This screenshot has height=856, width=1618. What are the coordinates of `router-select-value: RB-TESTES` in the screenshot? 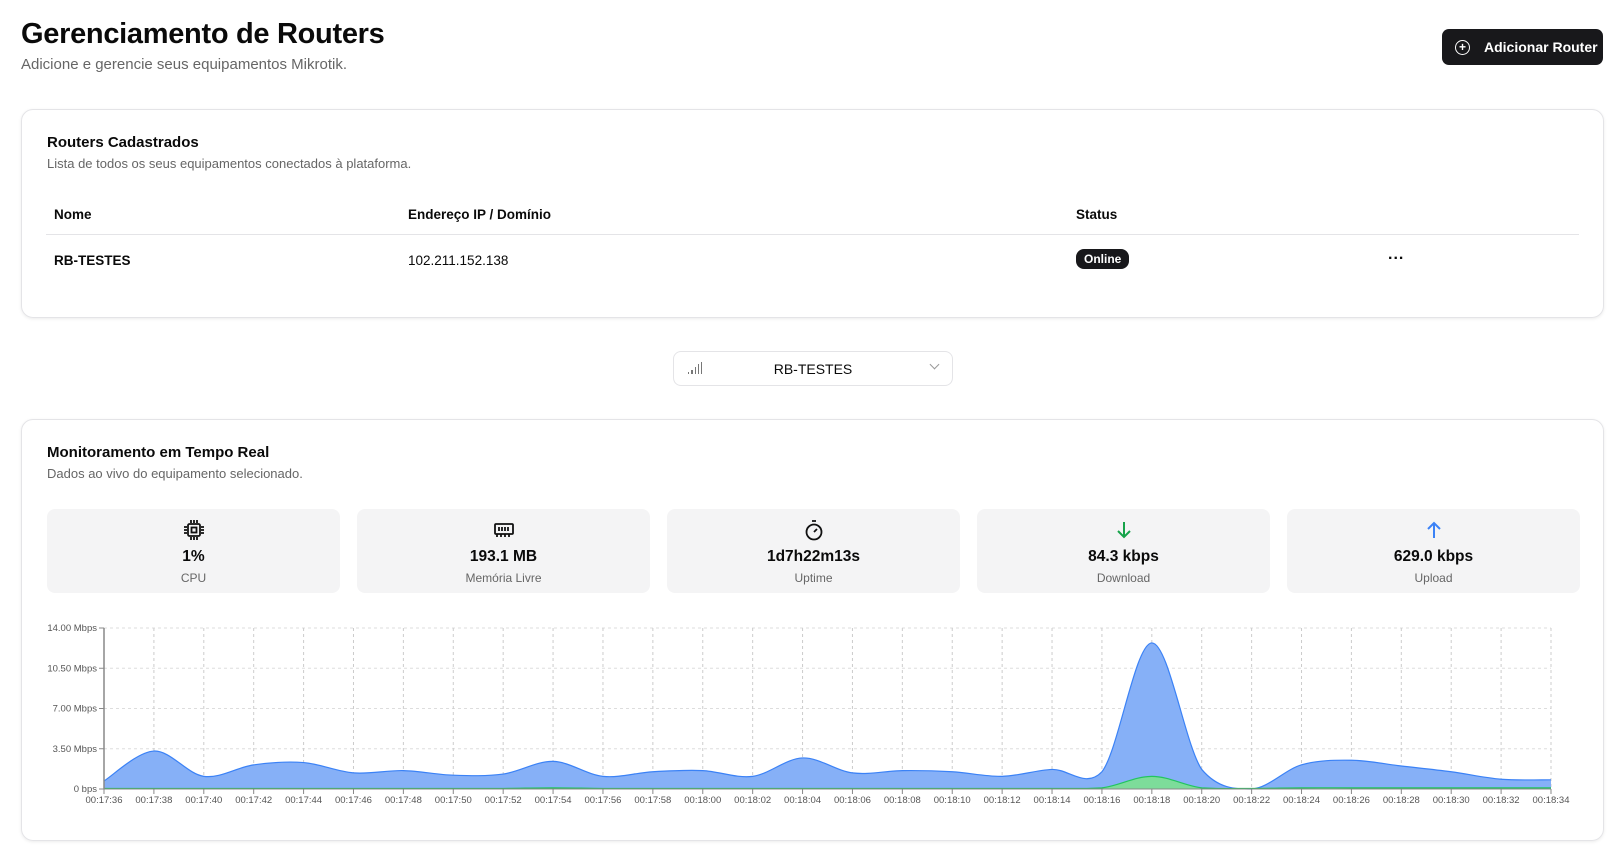 It's located at (813, 368).